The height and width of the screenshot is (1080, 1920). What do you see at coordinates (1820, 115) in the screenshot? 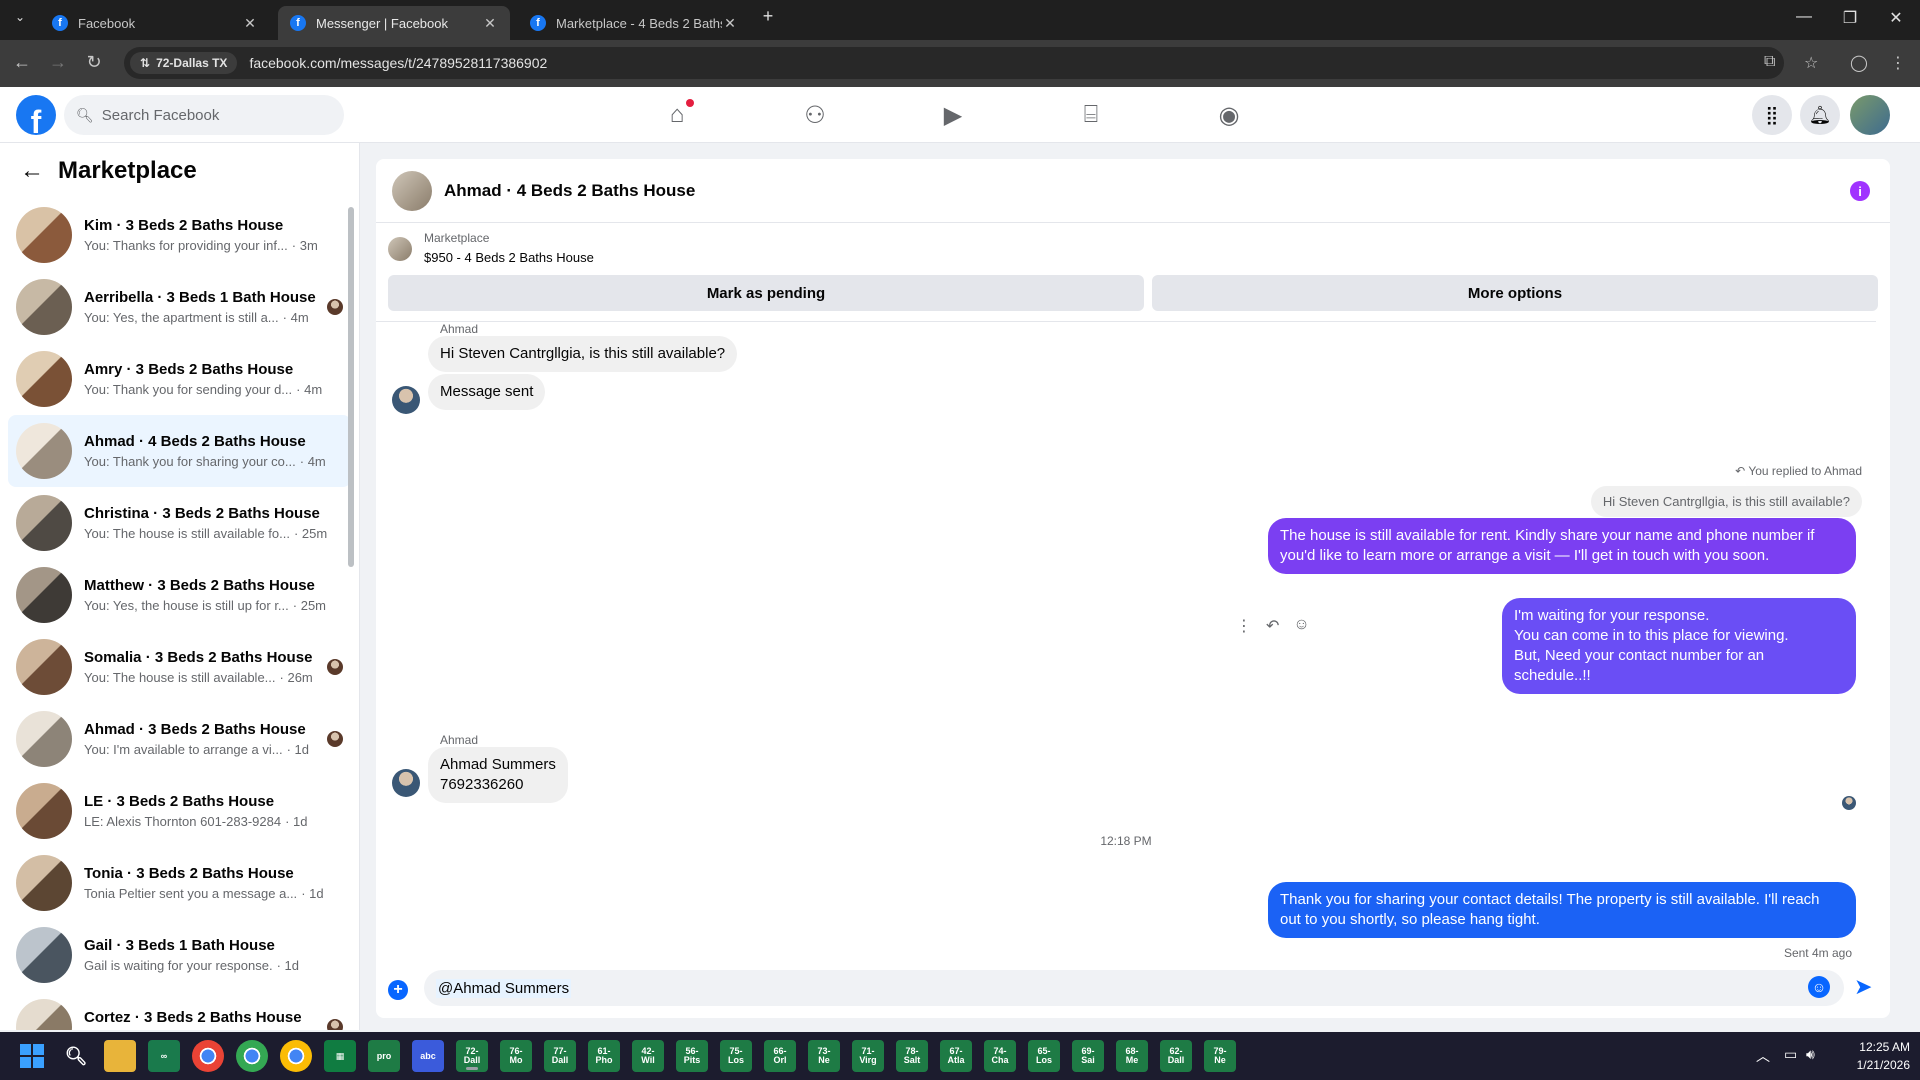
I see `notifications-bell-icon: 🔔︎` at bounding box center [1820, 115].